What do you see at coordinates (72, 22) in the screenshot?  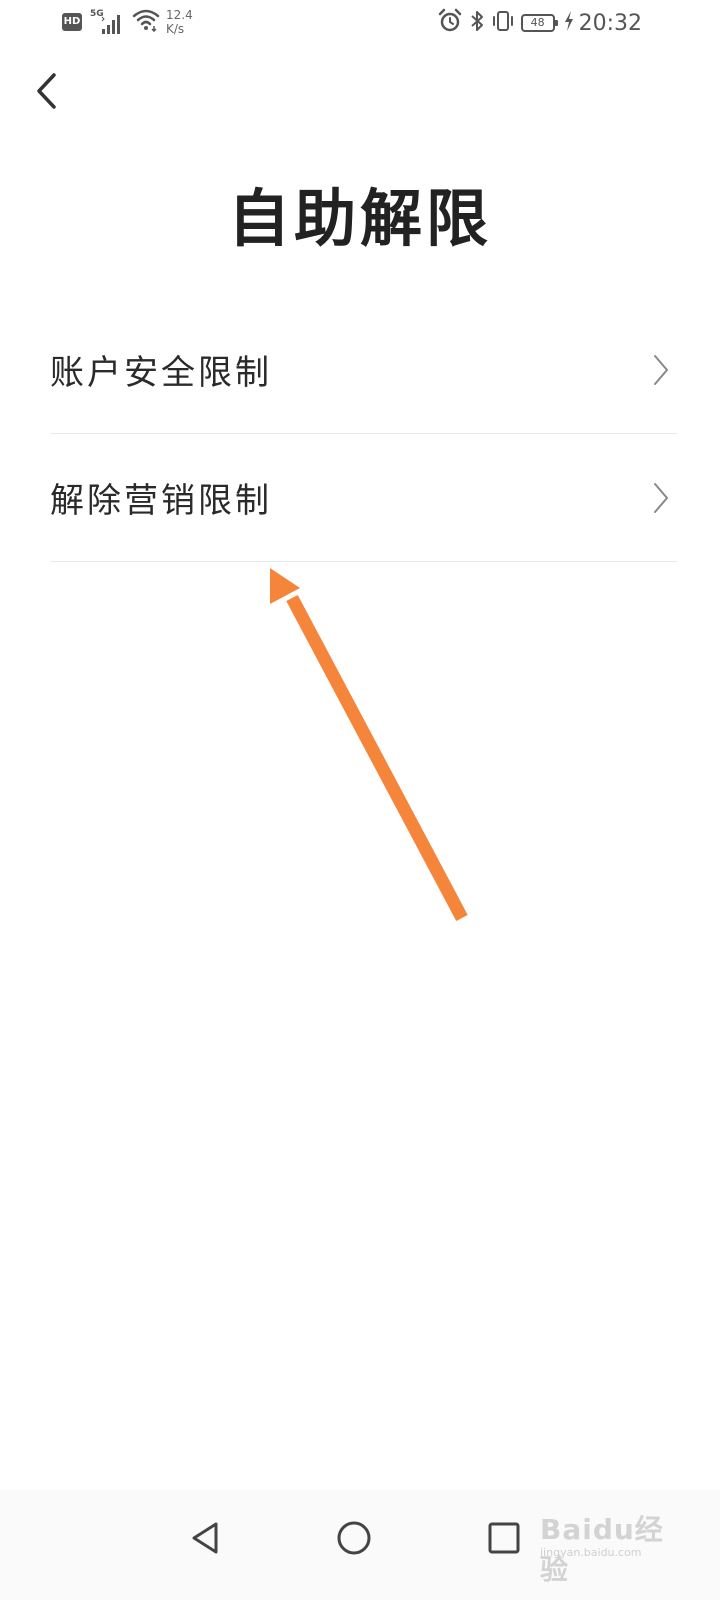 I see `hd-badge: HD` at bounding box center [72, 22].